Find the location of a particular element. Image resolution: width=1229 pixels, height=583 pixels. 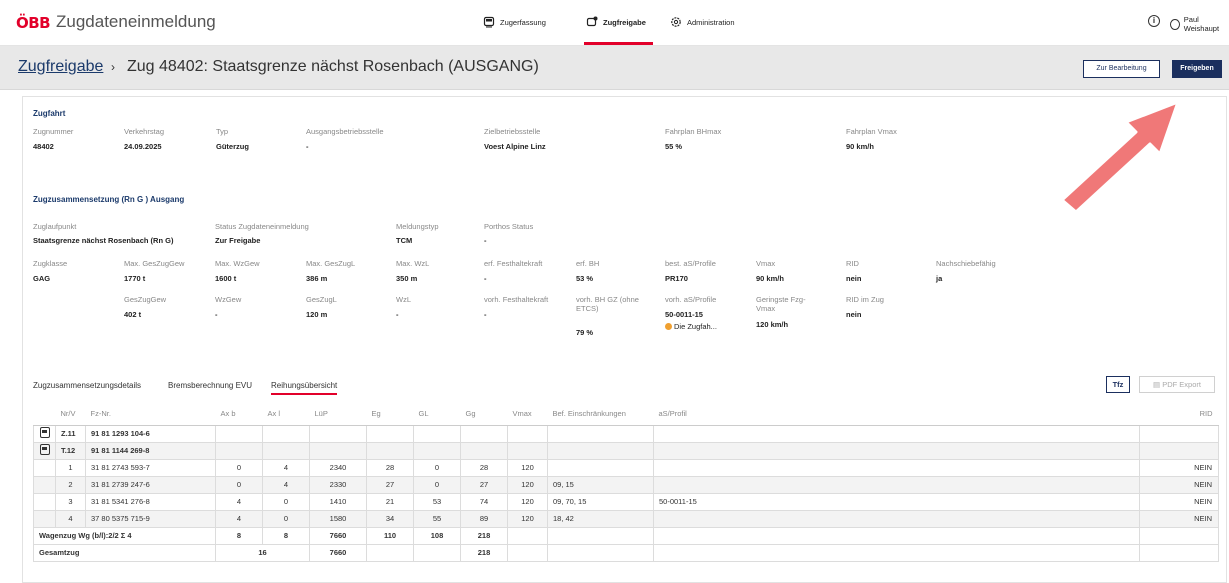

nav-zugfreigabe: Zugfreigabe is located at coordinates (616, 22).